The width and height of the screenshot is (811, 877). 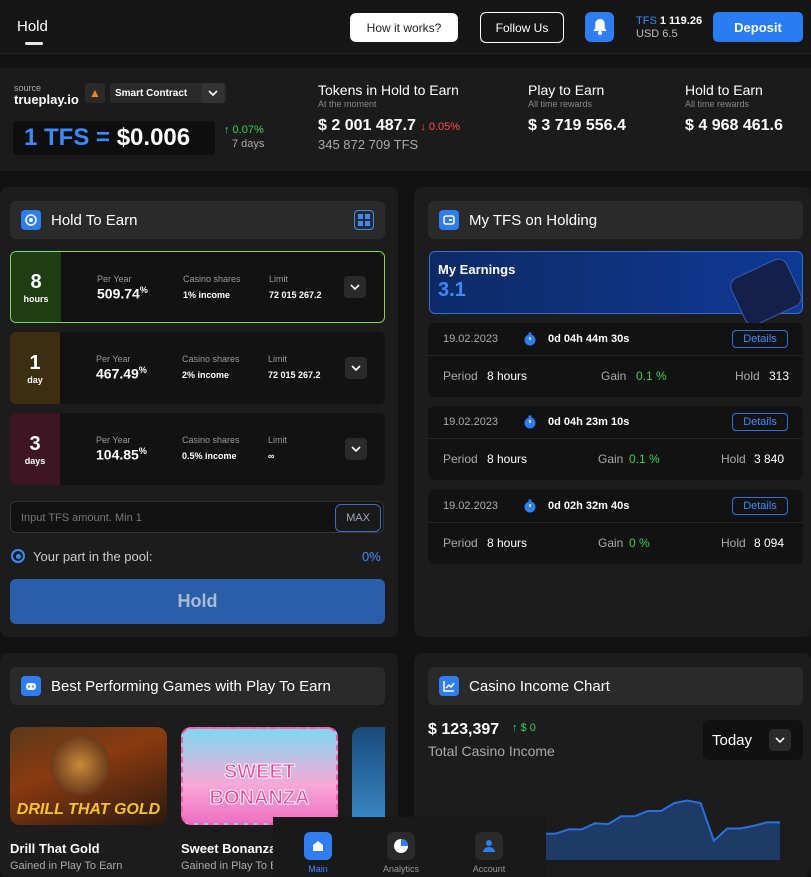 I want to click on how-it-works-button: How it works?, so click(x=404, y=27).